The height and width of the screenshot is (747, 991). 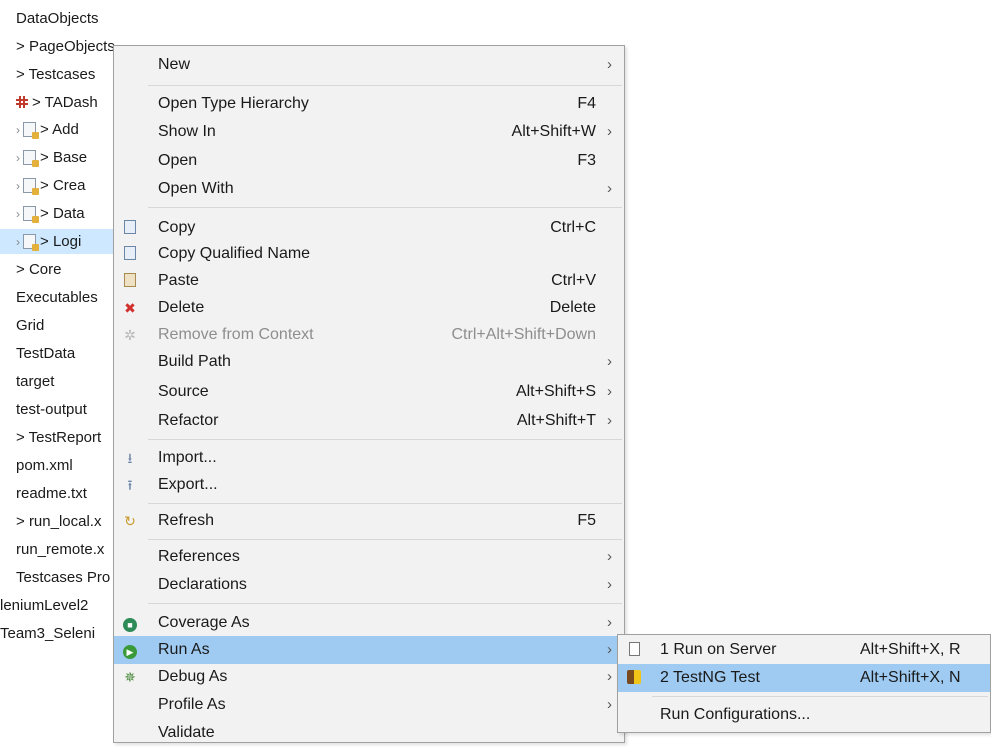 I want to click on tree-item-label: Grid, so click(x=30, y=325).